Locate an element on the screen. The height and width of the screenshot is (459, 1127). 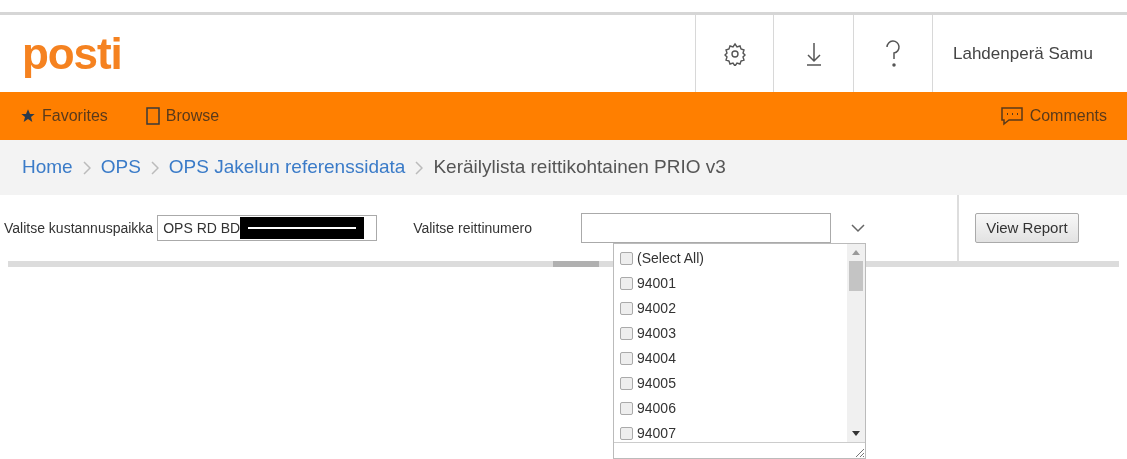
field-label: Valitse reittinumero is located at coordinates (473, 228).